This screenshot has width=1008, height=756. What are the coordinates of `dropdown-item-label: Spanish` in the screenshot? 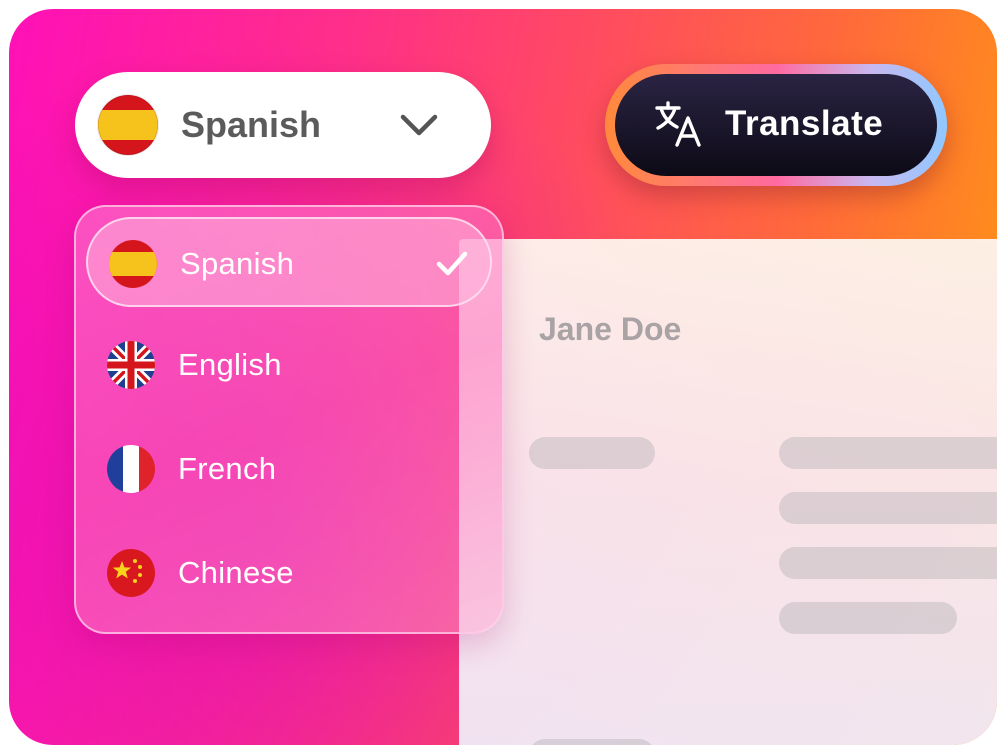 It's located at (237, 263).